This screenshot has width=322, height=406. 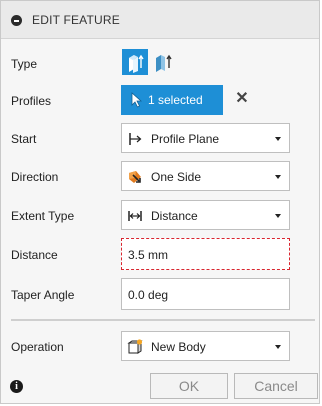 I want to click on direction-dropdown: One Side, so click(x=205, y=176).